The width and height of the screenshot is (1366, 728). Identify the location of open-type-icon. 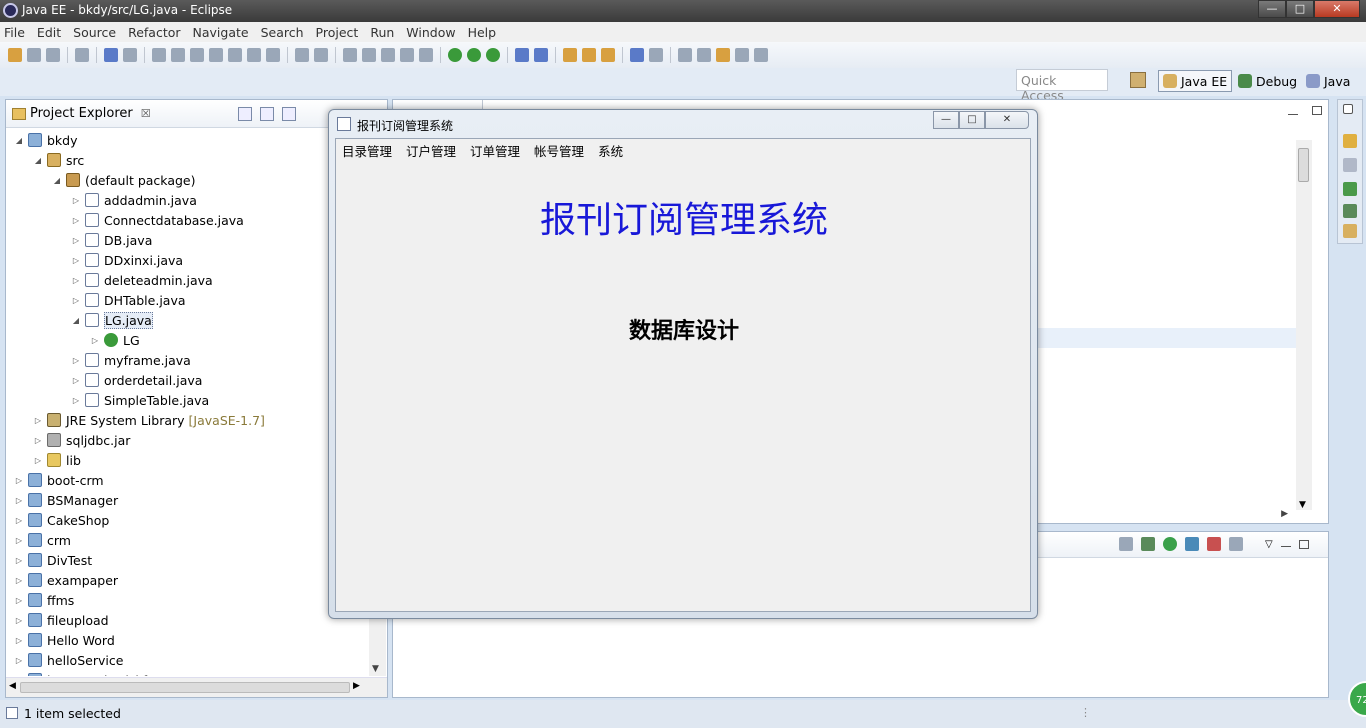
(570, 55).